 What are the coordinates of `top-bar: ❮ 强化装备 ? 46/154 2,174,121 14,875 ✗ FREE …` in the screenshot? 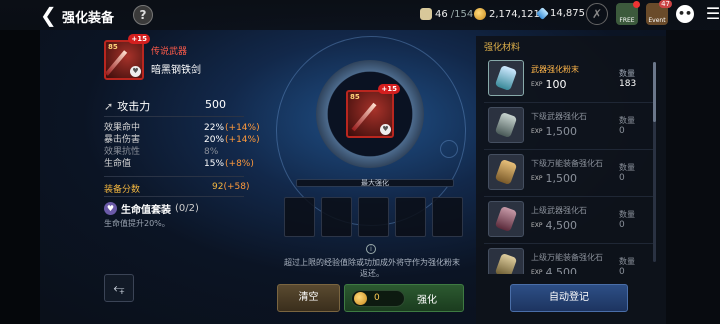 It's located at (360, 15).